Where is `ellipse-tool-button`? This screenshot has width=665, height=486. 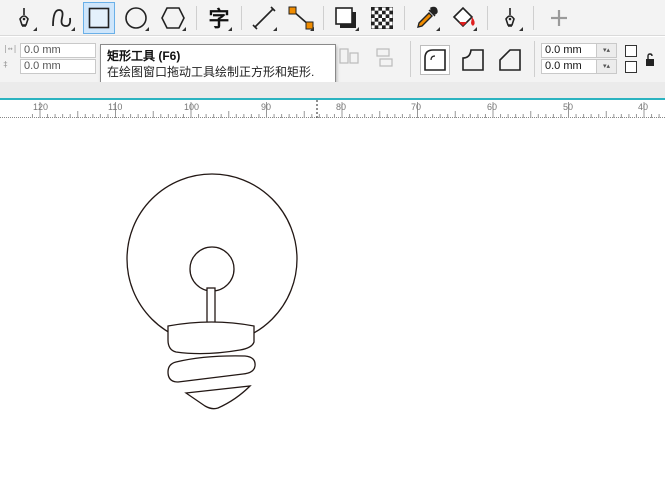
ellipse-tool-button is located at coordinates (136, 18).